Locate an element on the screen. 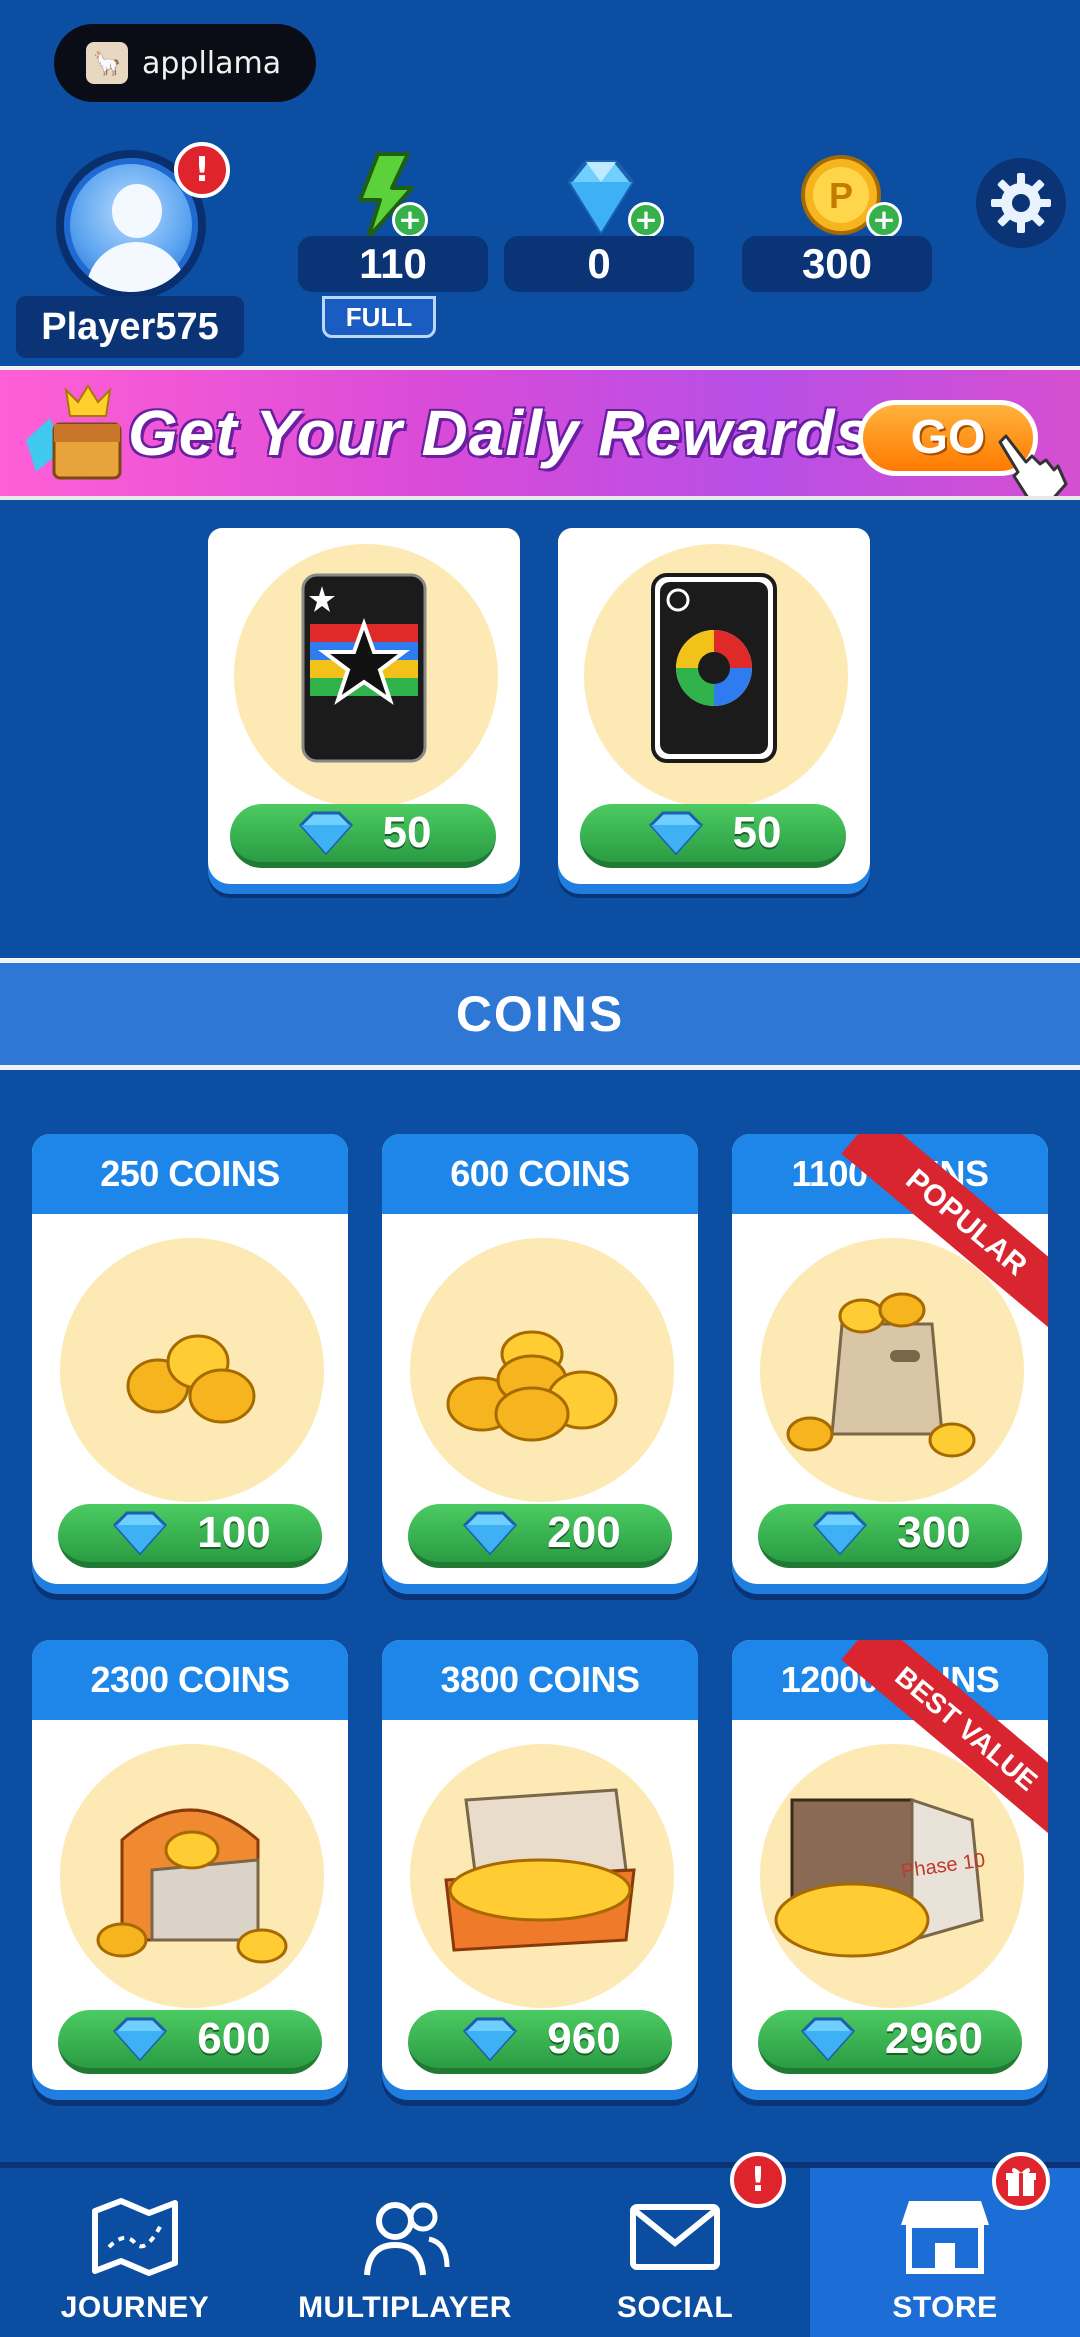 This screenshot has height=2337, width=1080. coin-bag-icon is located at coordinates (881, 1375).